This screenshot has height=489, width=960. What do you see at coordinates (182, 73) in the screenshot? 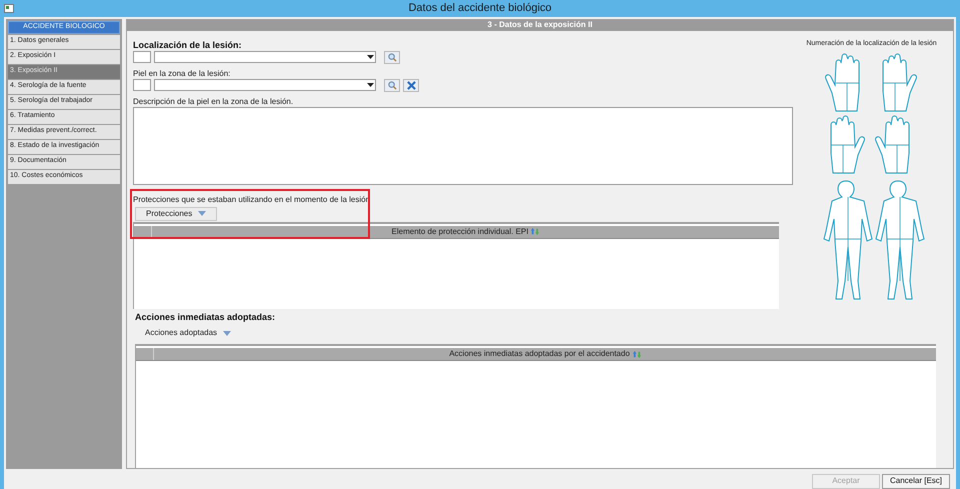
I see `field-label: Piel en la zona de la lesión:` at bounding box center [182, 73].